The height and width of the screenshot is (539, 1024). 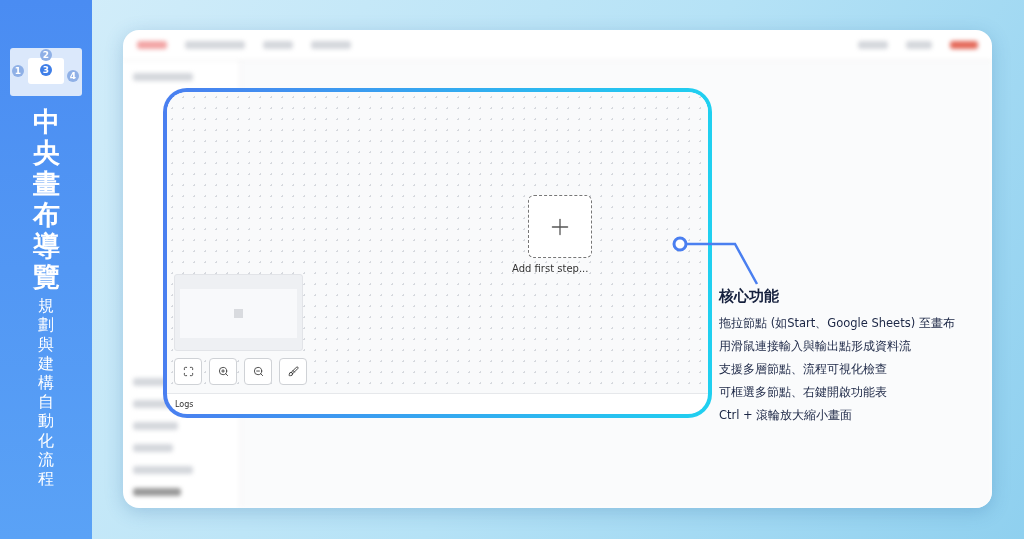 What do you see at coordinates (46, 55) in the screenshot?
I see `number-badge: 2` at bounding box center [46, 55].